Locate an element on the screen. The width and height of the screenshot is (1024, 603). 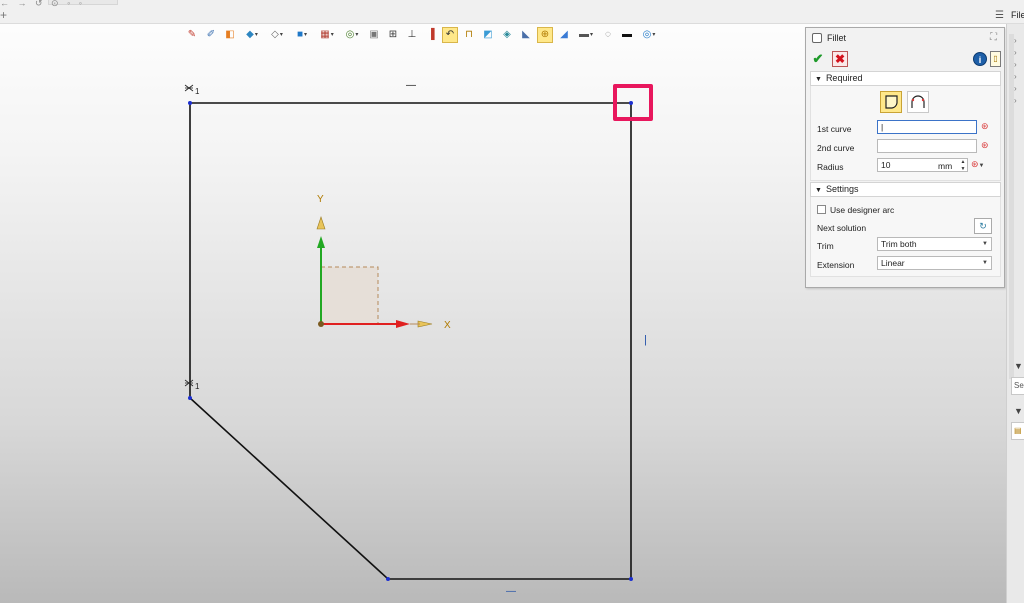
trim-label: Trim is located at coordinates (825, 246).